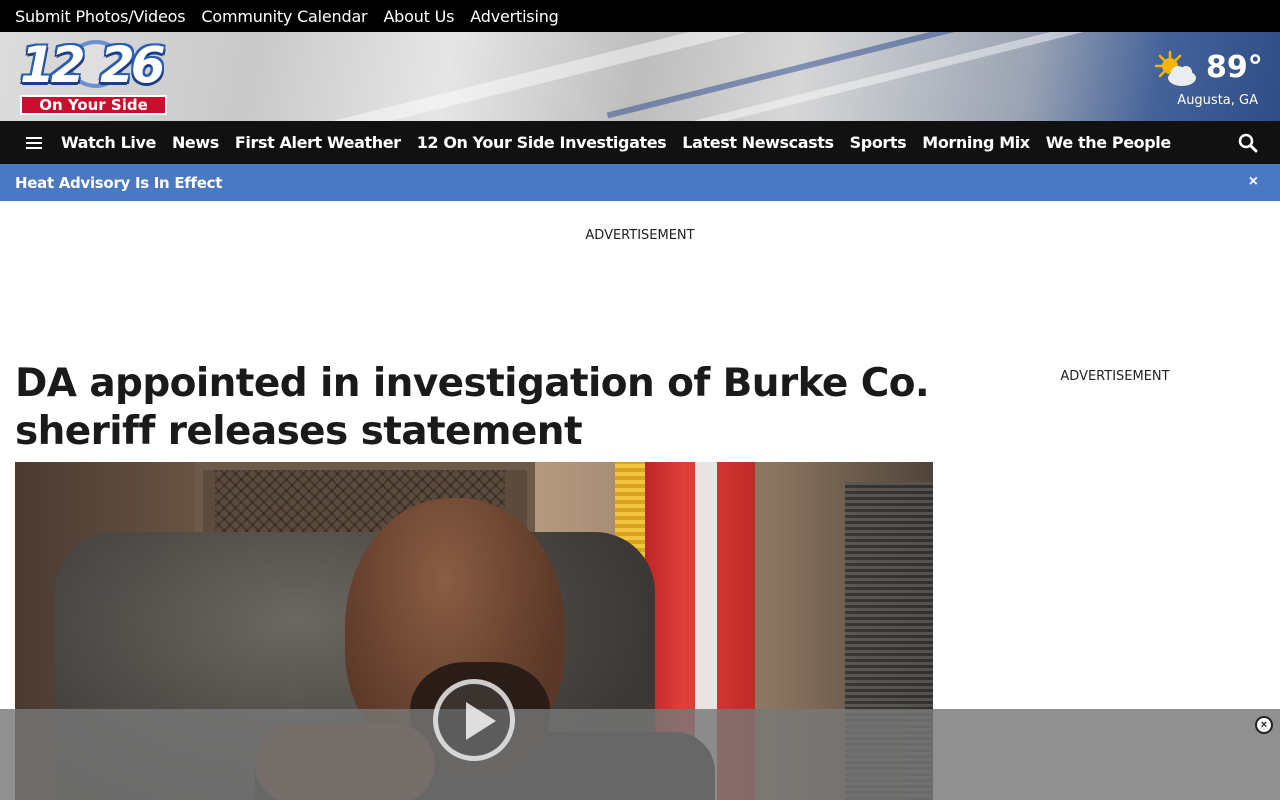 Image resolution: width=1280 pixels, height=800 pixels. Describe the element at coordinates (1253, 182) in the screenshot. I see `alert-close-icon: ×` at that location.